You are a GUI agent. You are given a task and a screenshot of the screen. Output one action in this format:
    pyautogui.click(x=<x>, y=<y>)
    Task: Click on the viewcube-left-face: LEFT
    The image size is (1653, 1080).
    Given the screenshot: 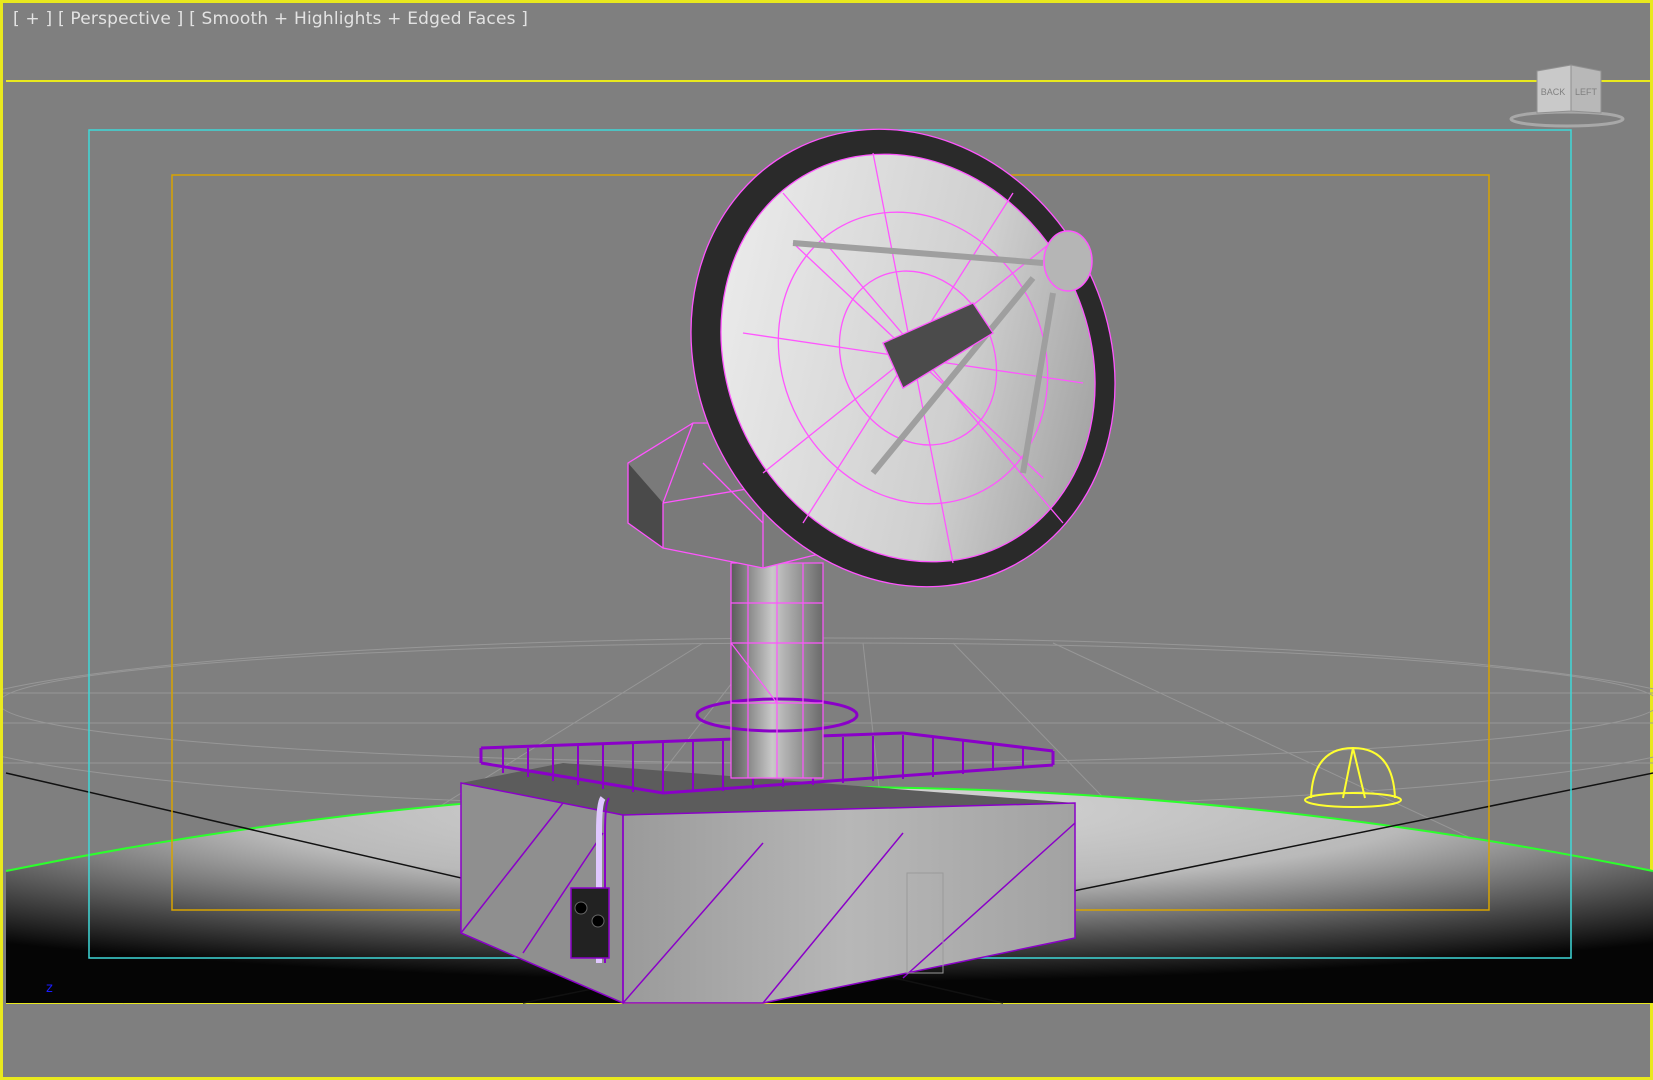 What is the action you would take?
    pyautogui.click(x=1586, y=92)
    